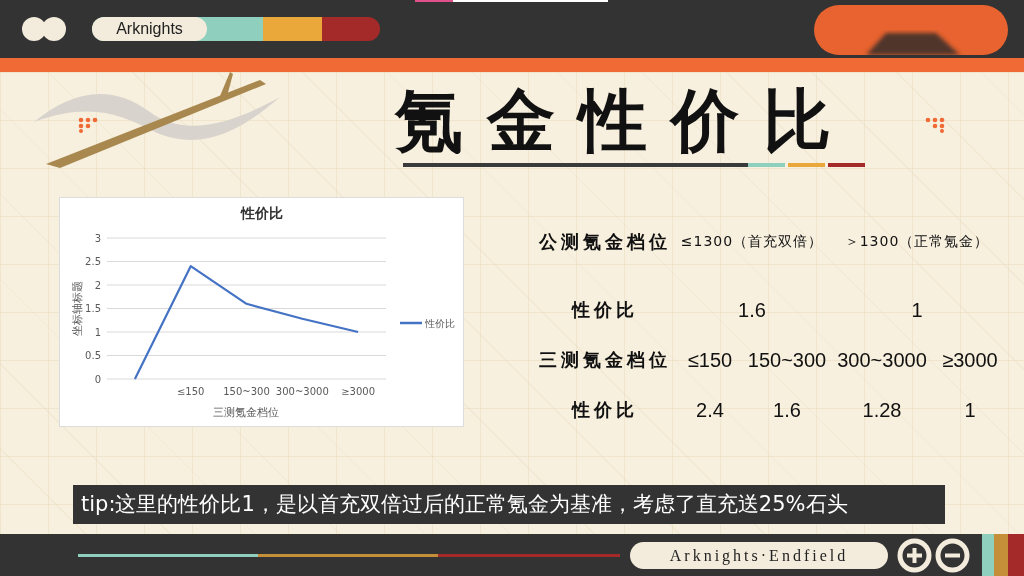 This screenshot has width=1024, height=576. Describe the element at coordinates (246, 412) in the screenshot. I see `x-axis-title: 三测氪金档位` at that location.